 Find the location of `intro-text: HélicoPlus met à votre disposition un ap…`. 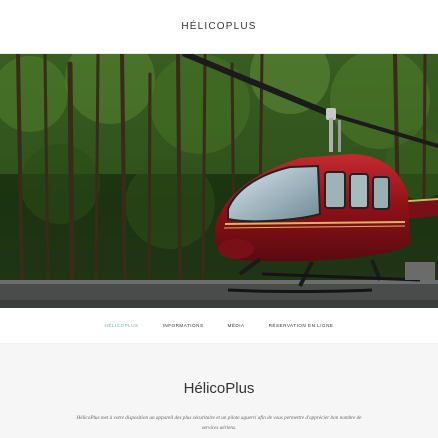

intro-text: HélicoPlus met à votre disposition un ap… is located at coordinates (219, 423).